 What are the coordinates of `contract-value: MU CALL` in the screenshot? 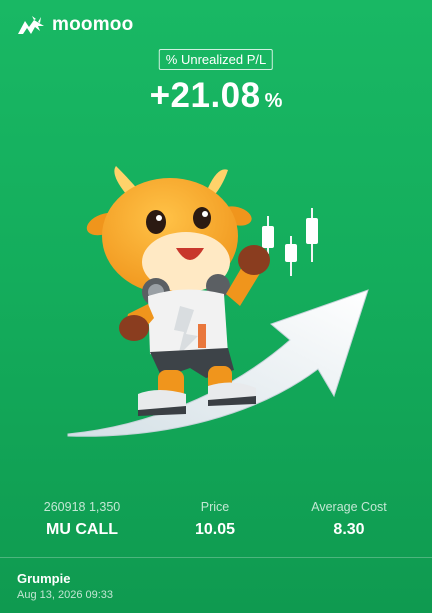 It's located at (82, 529).